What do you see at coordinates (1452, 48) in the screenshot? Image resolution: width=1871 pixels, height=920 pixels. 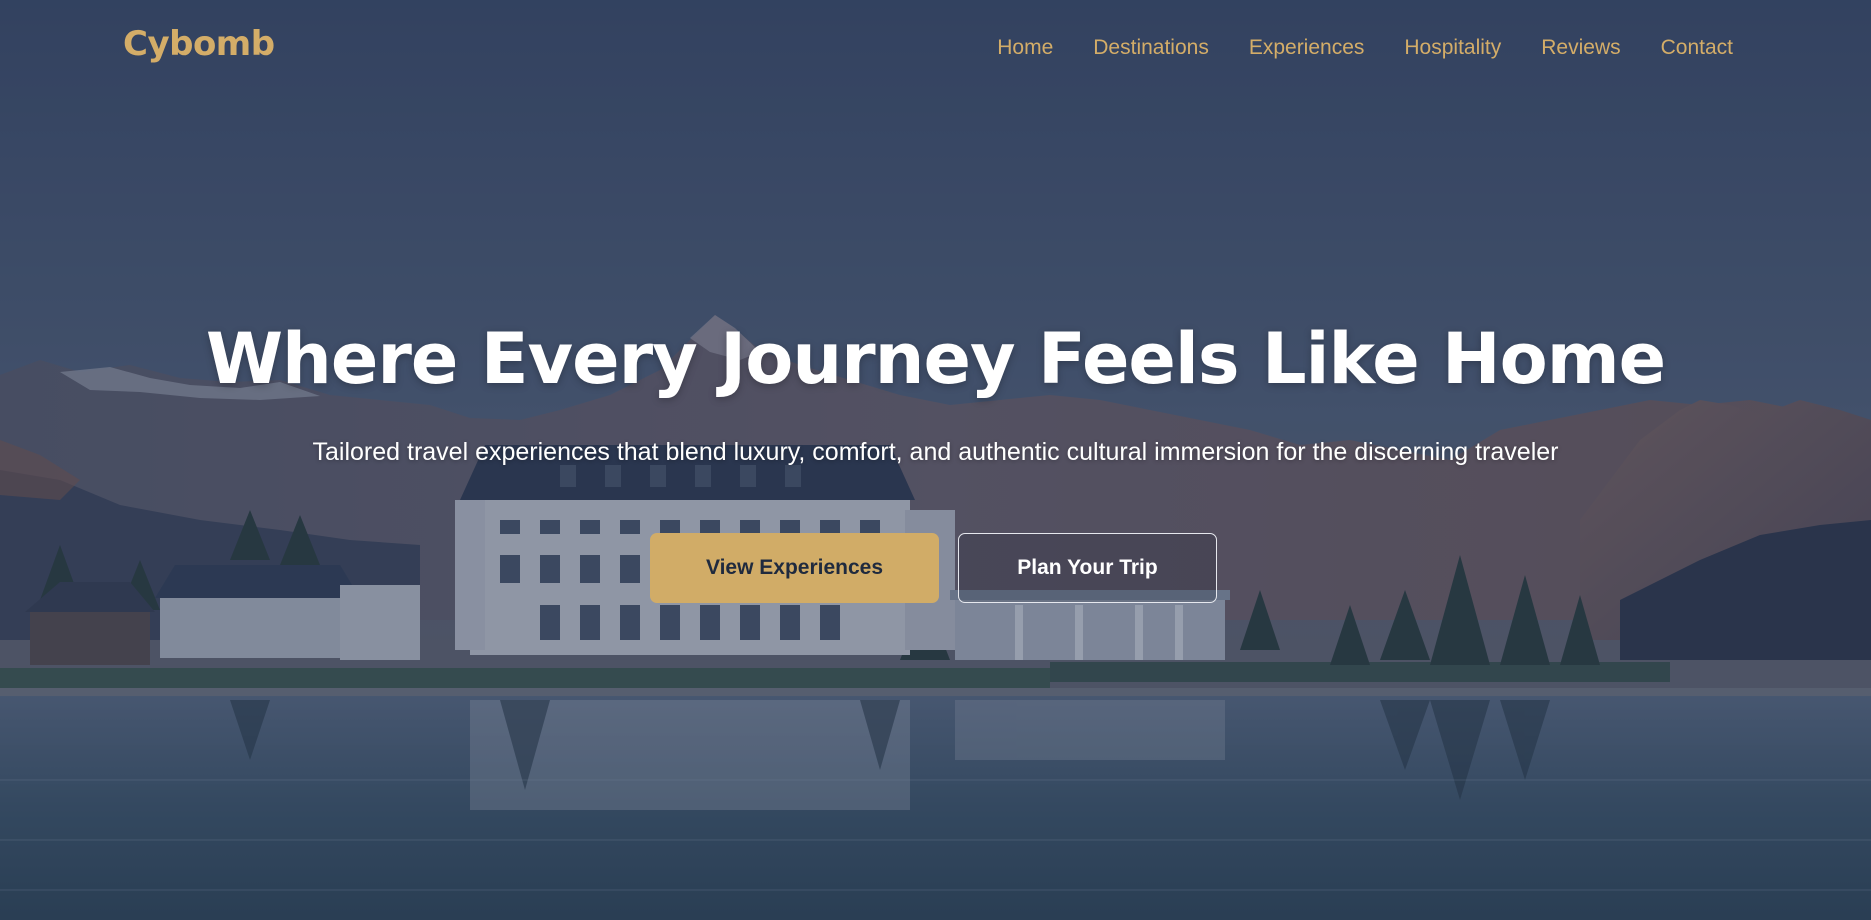 I see `nav-link-hospitality: Hospitality` at bounding box center [1452, 48].